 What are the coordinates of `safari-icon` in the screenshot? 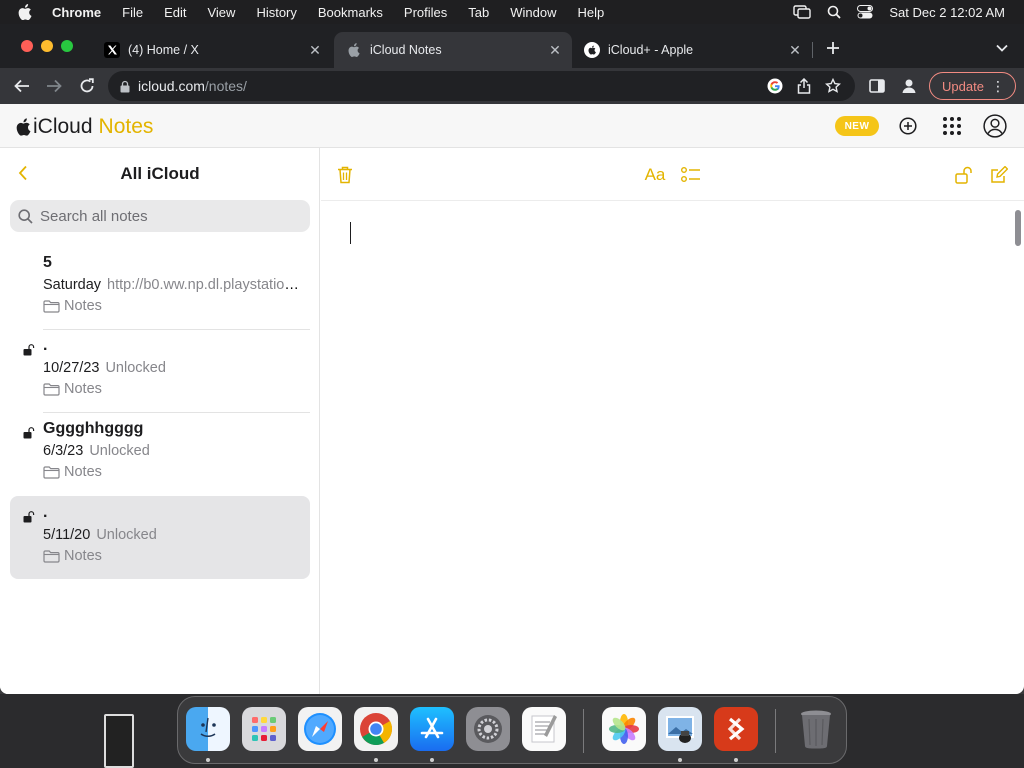 It's located at (320, 729).